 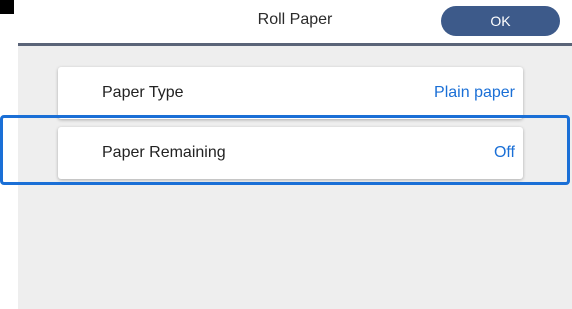 What do you see at coordinates (504, 152) in the screenshot?
I see `setting-value: Off` at bounding box center [504, 152].